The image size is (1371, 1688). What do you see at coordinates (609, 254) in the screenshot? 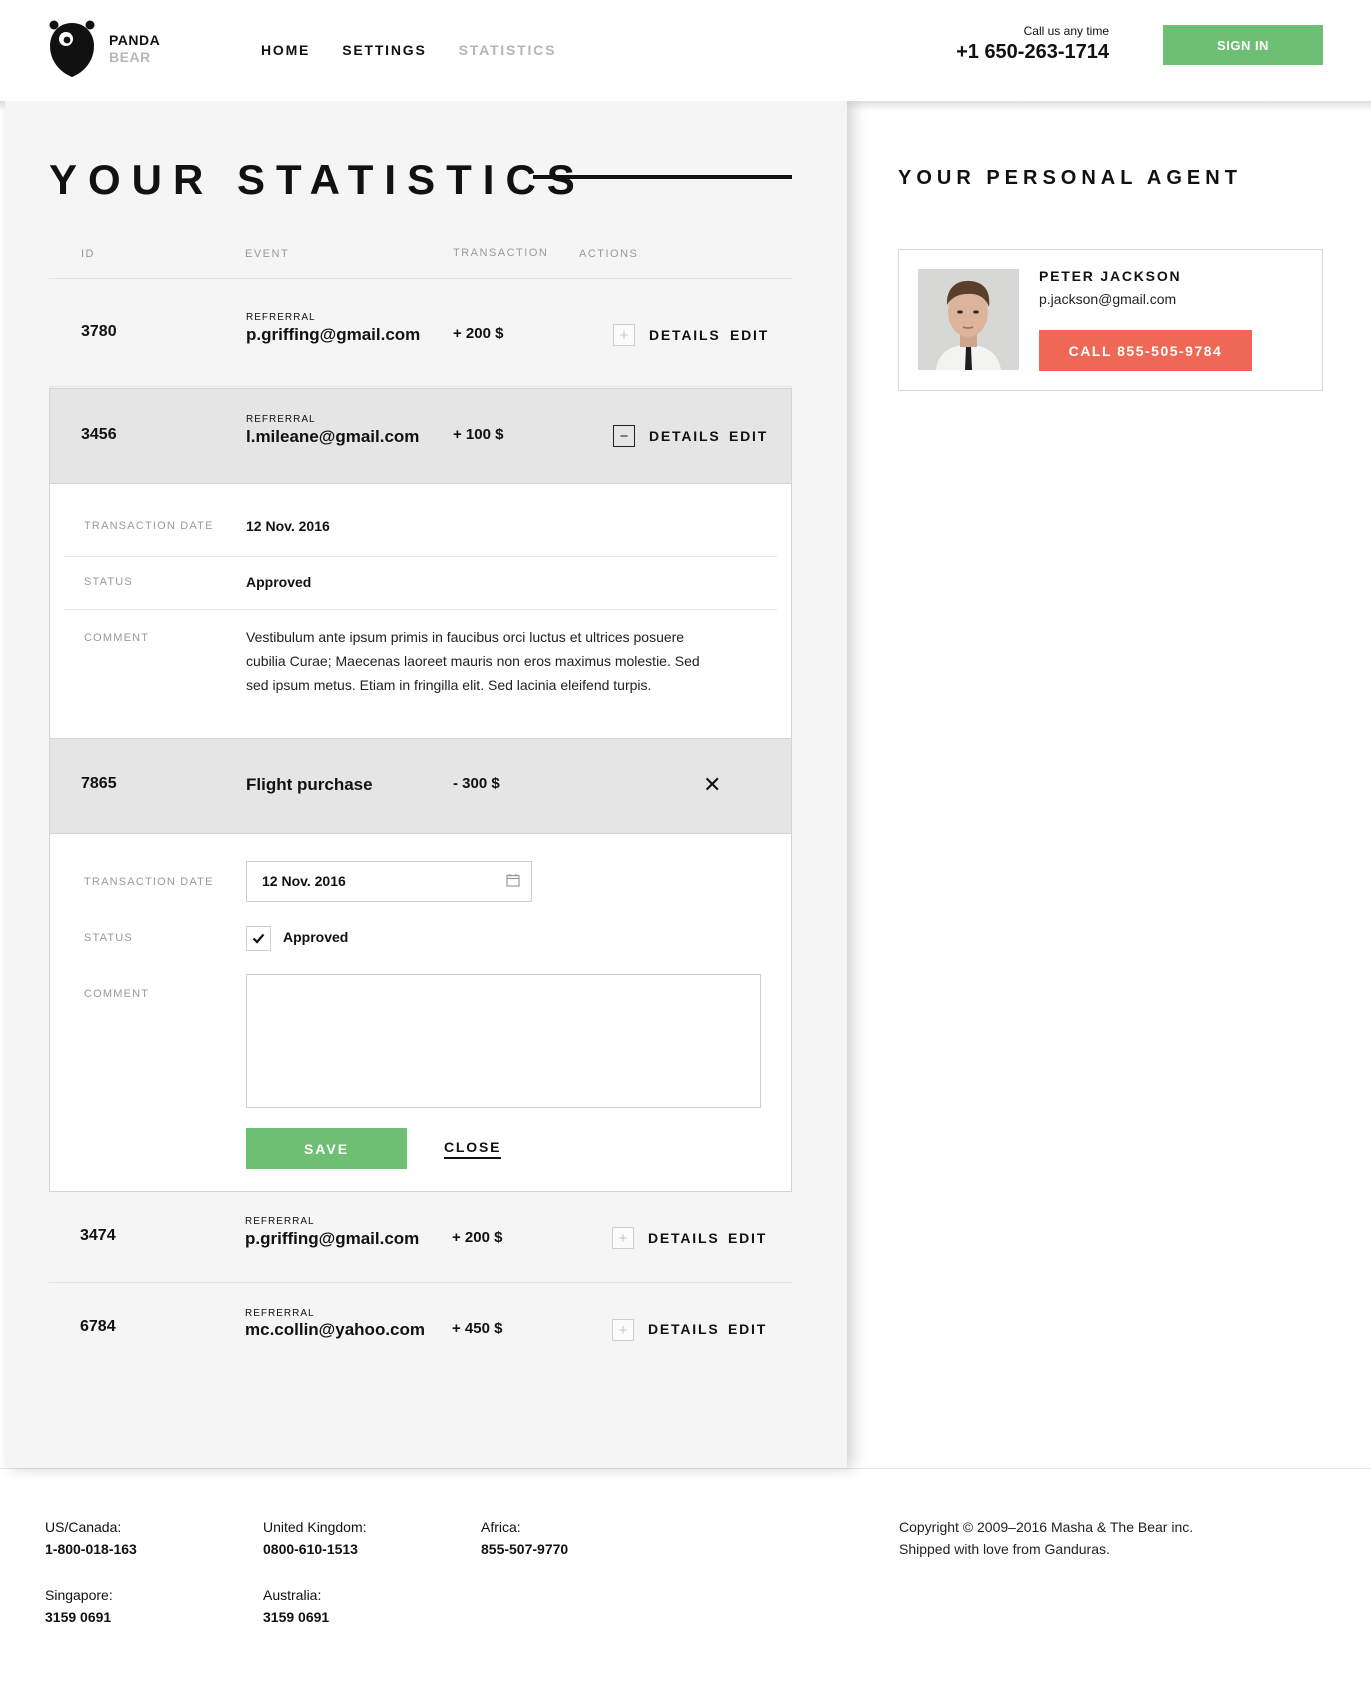
I see `col-actions: ACTIONS` at bounding box center [609, 254].